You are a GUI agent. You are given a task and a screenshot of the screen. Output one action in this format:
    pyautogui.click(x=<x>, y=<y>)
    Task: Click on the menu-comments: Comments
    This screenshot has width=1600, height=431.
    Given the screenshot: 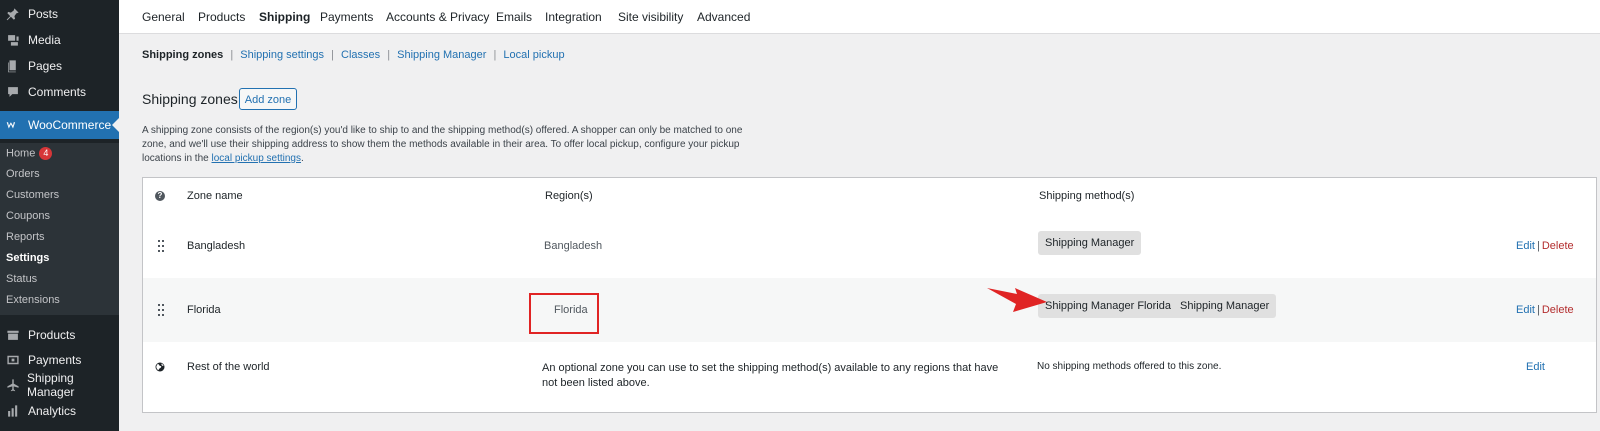 What is the action you would take?
    pyautogui.click(x=59, y=92)
    